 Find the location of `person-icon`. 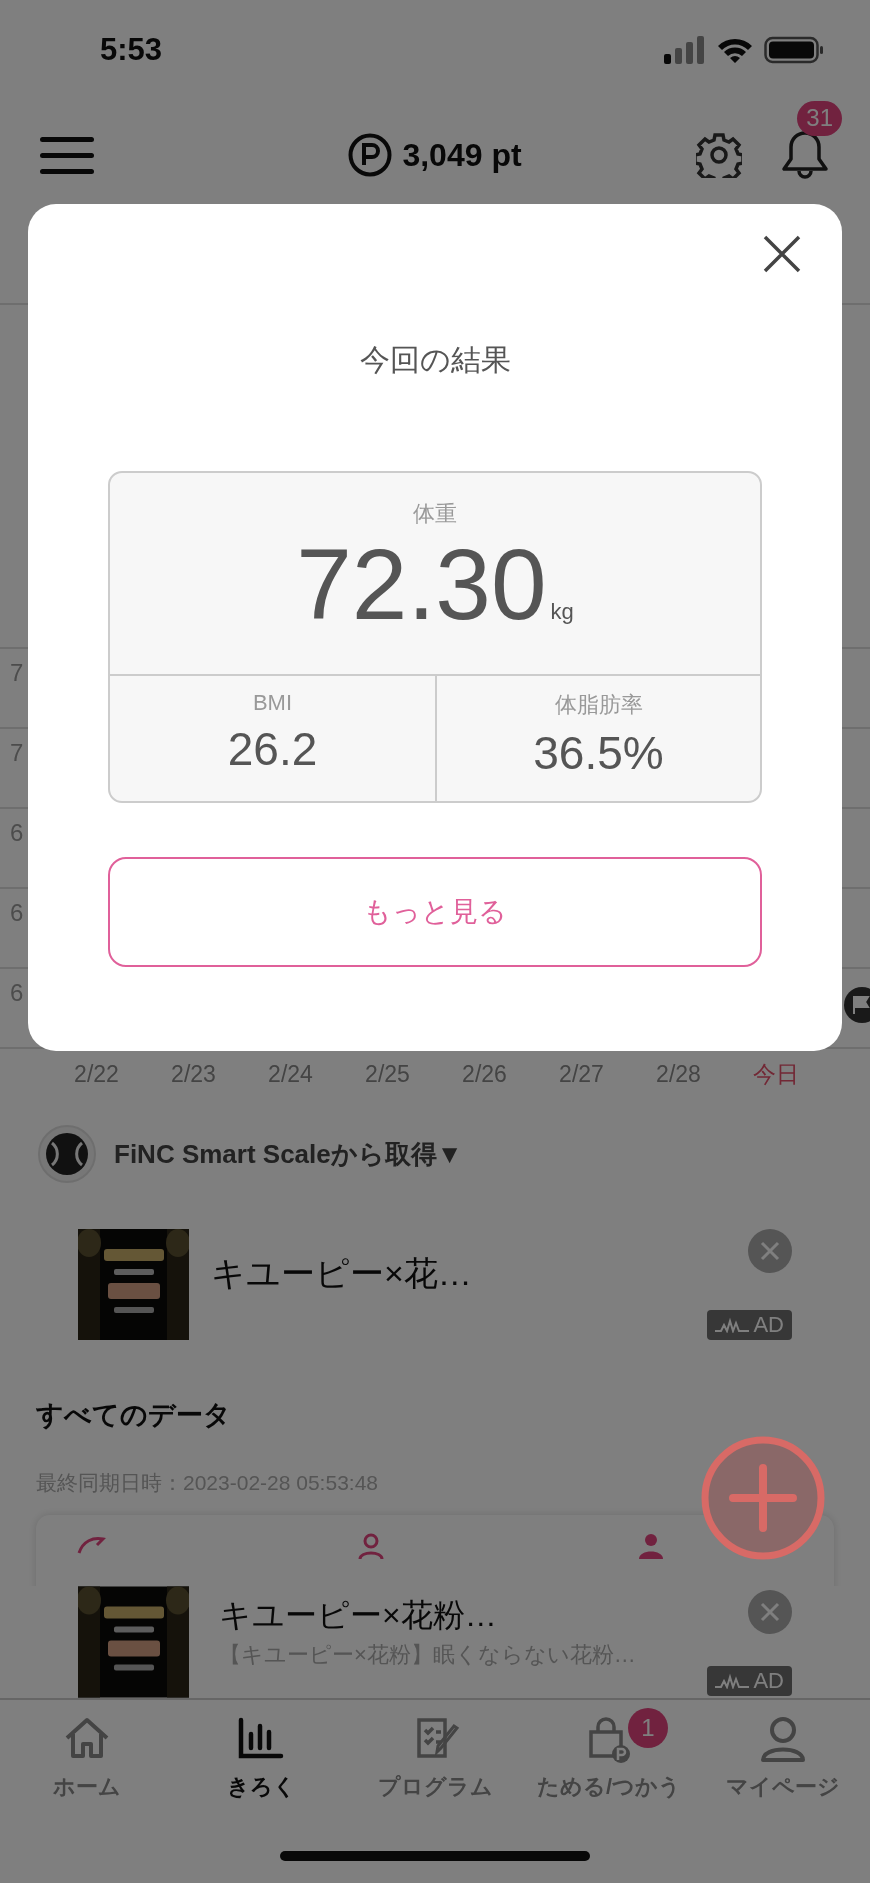

person-icon is located at coordinates (651, 1546).